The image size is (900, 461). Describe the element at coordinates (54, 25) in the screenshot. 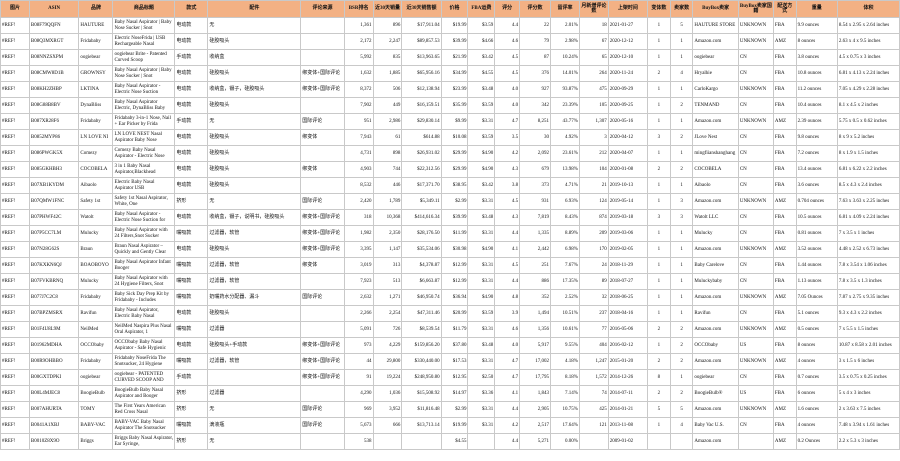

I see `table-cell: B08F79QQFN` at that location.